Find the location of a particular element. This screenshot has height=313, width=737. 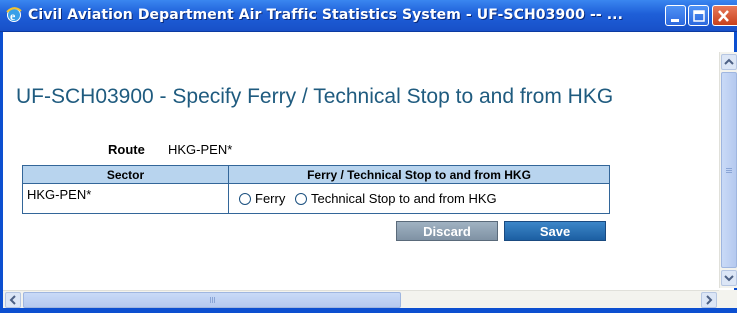

technical-stop-radio-label: Technical Stop to and from HKG is located at coordinates (404, 198).